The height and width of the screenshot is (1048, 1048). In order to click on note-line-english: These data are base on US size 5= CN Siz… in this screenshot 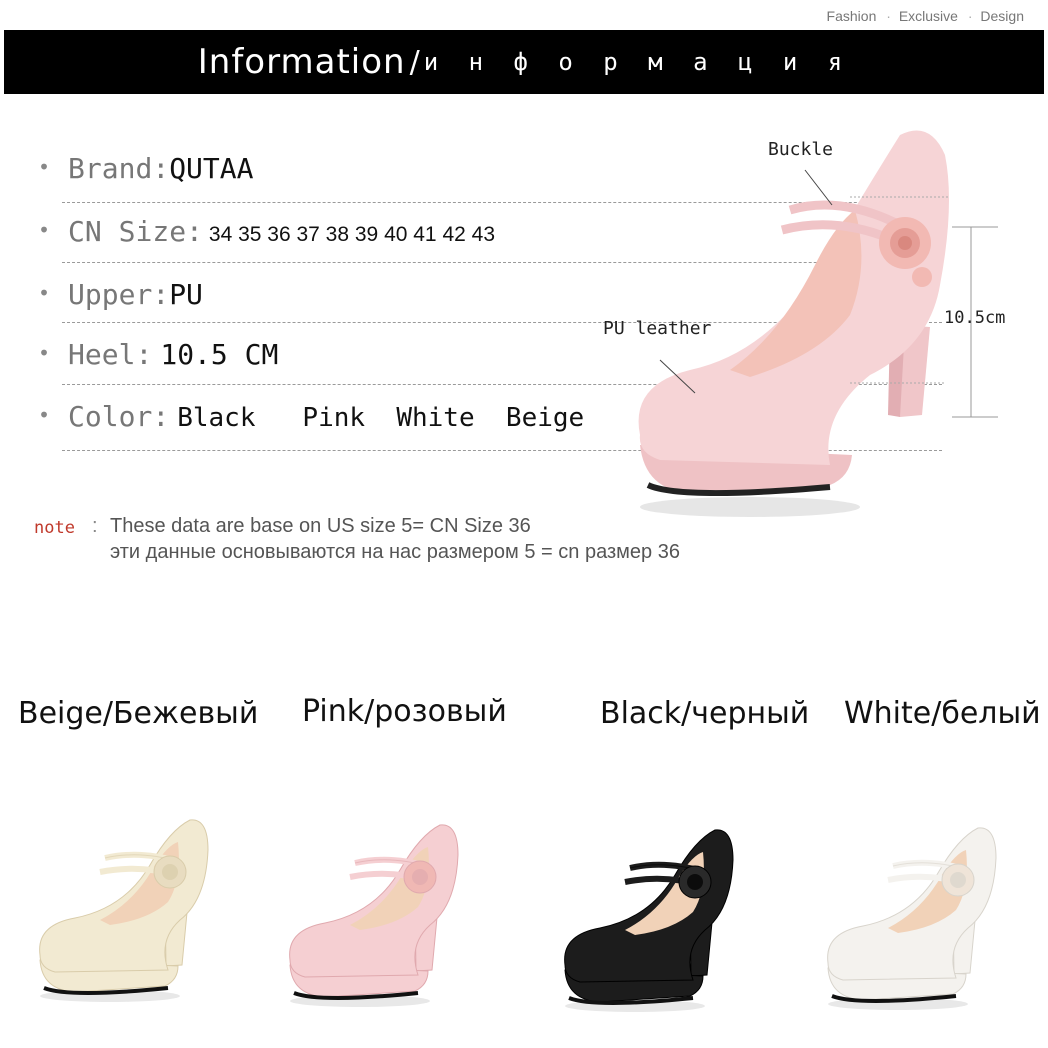, I will do `click(320, 526)`.